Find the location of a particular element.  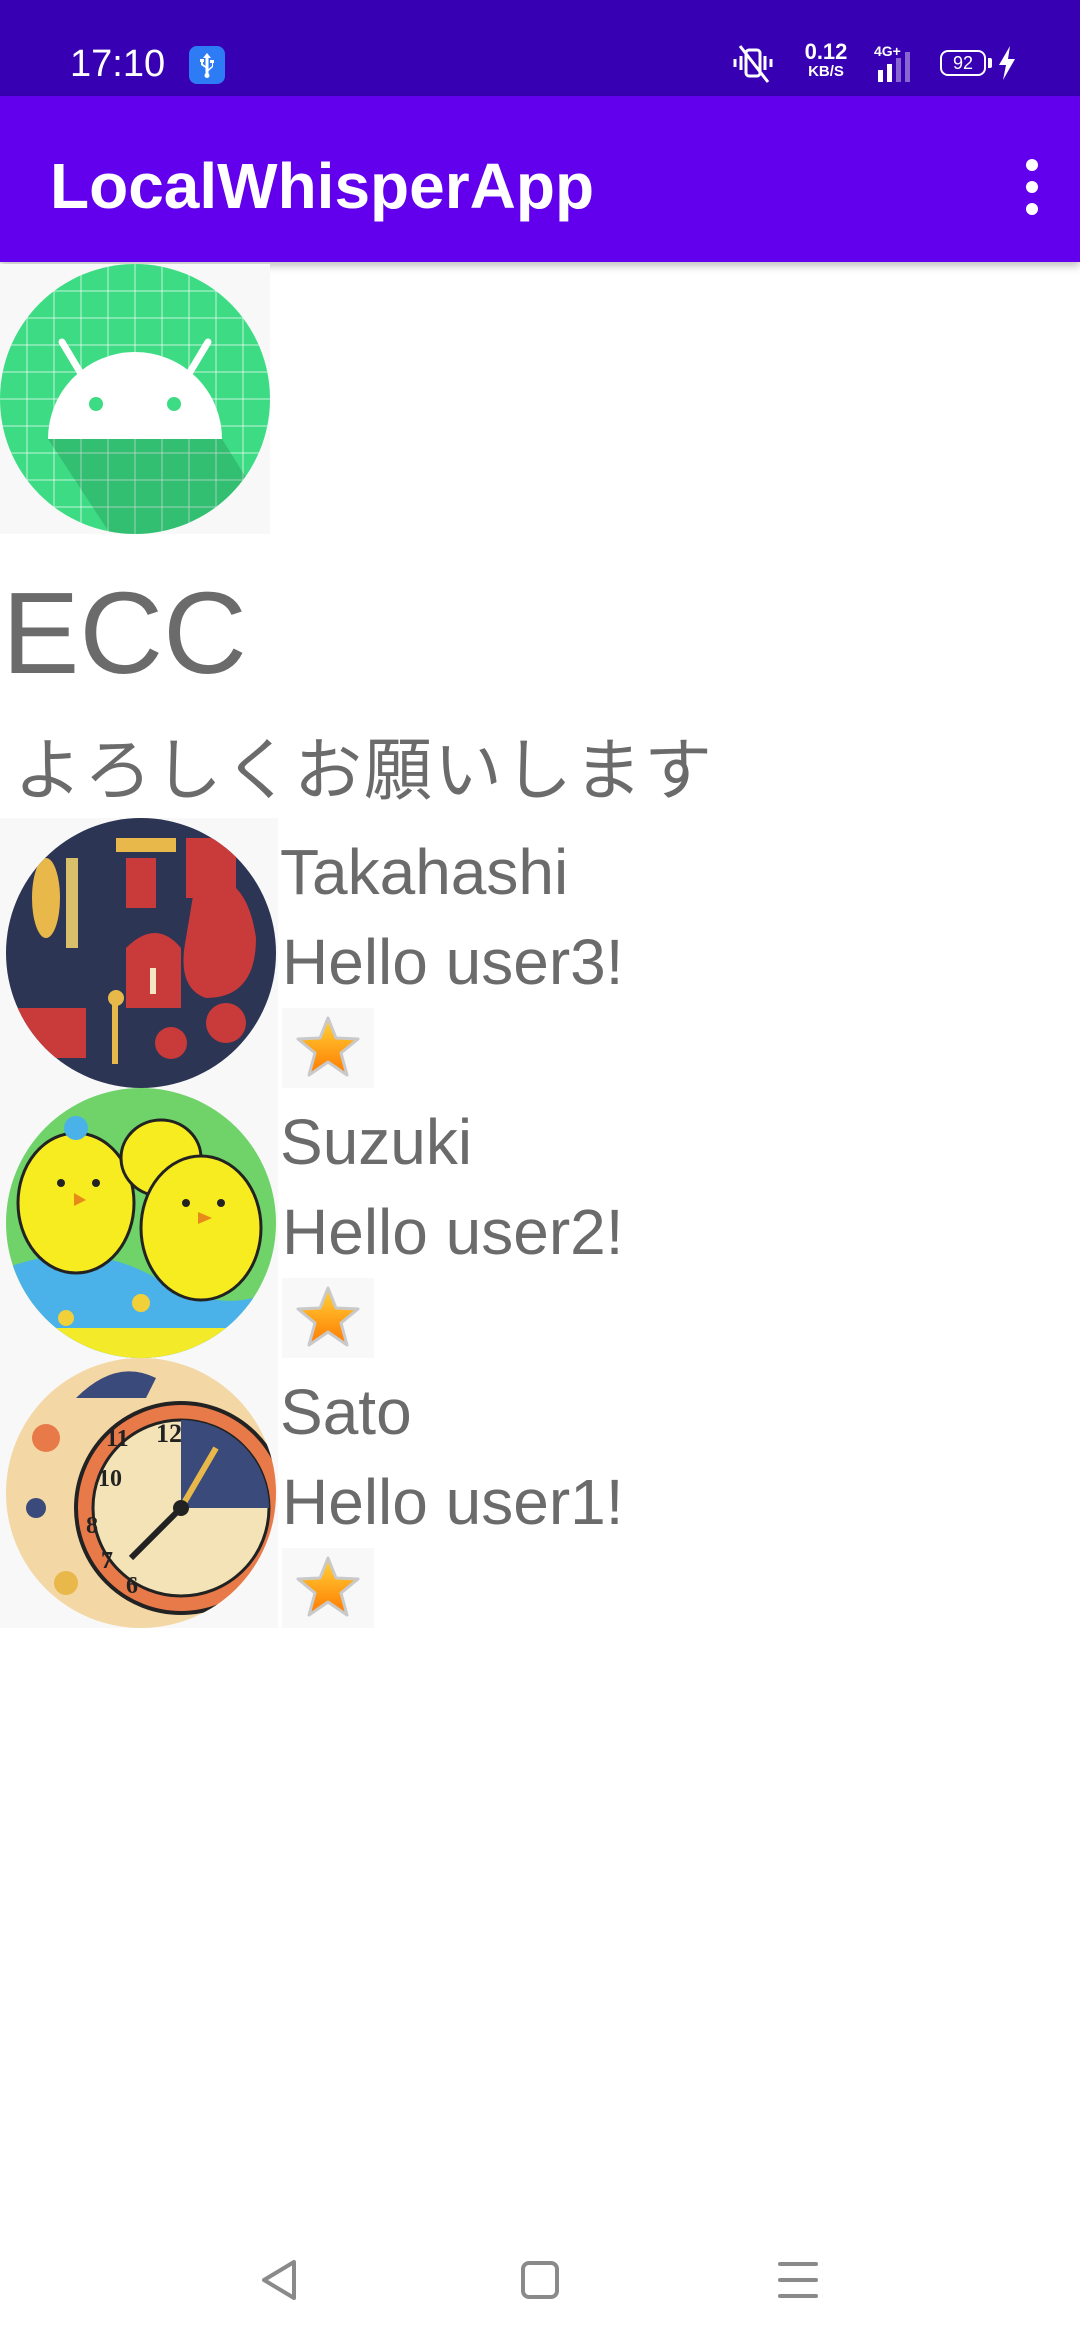

android-icon is located at coordinates (135, 399).